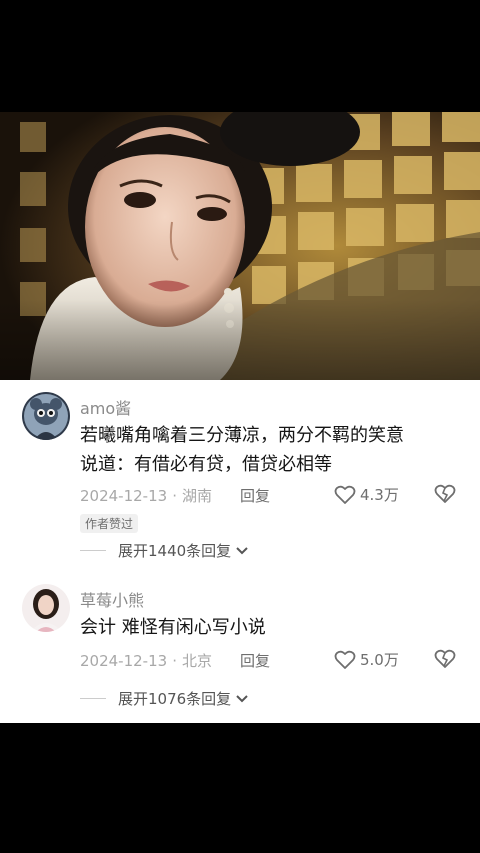 The height and width of the screenshot is (853, 480). Describe the element at coordinates (175, 551) in the screenshot. I see `expand-replies-label: 展开1440条回复` at that location.